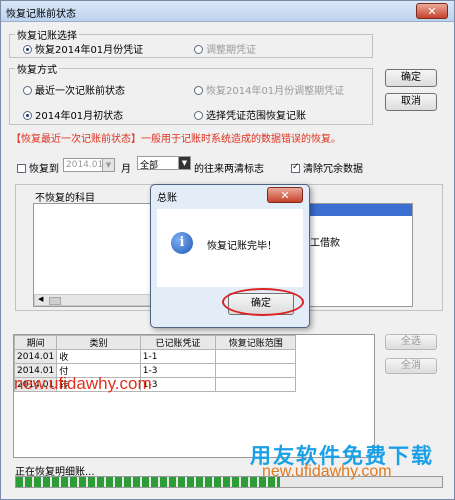  I want to click on scroll-left-icon: ◀, so click(41, 299).